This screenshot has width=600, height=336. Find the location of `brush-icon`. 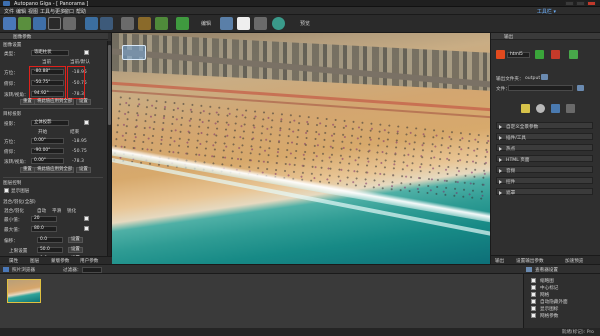

brush-icon is located at coordinates (127, 23).